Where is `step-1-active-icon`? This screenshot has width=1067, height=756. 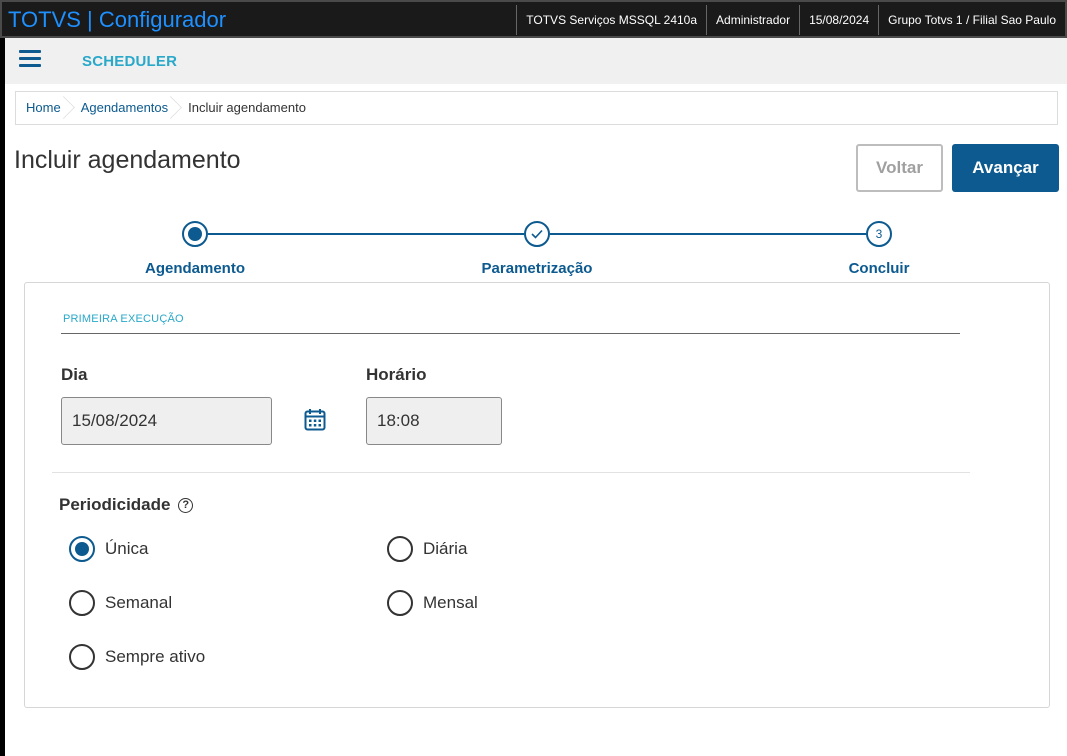 step-1-active-icon is located at coordinates (195, 234).